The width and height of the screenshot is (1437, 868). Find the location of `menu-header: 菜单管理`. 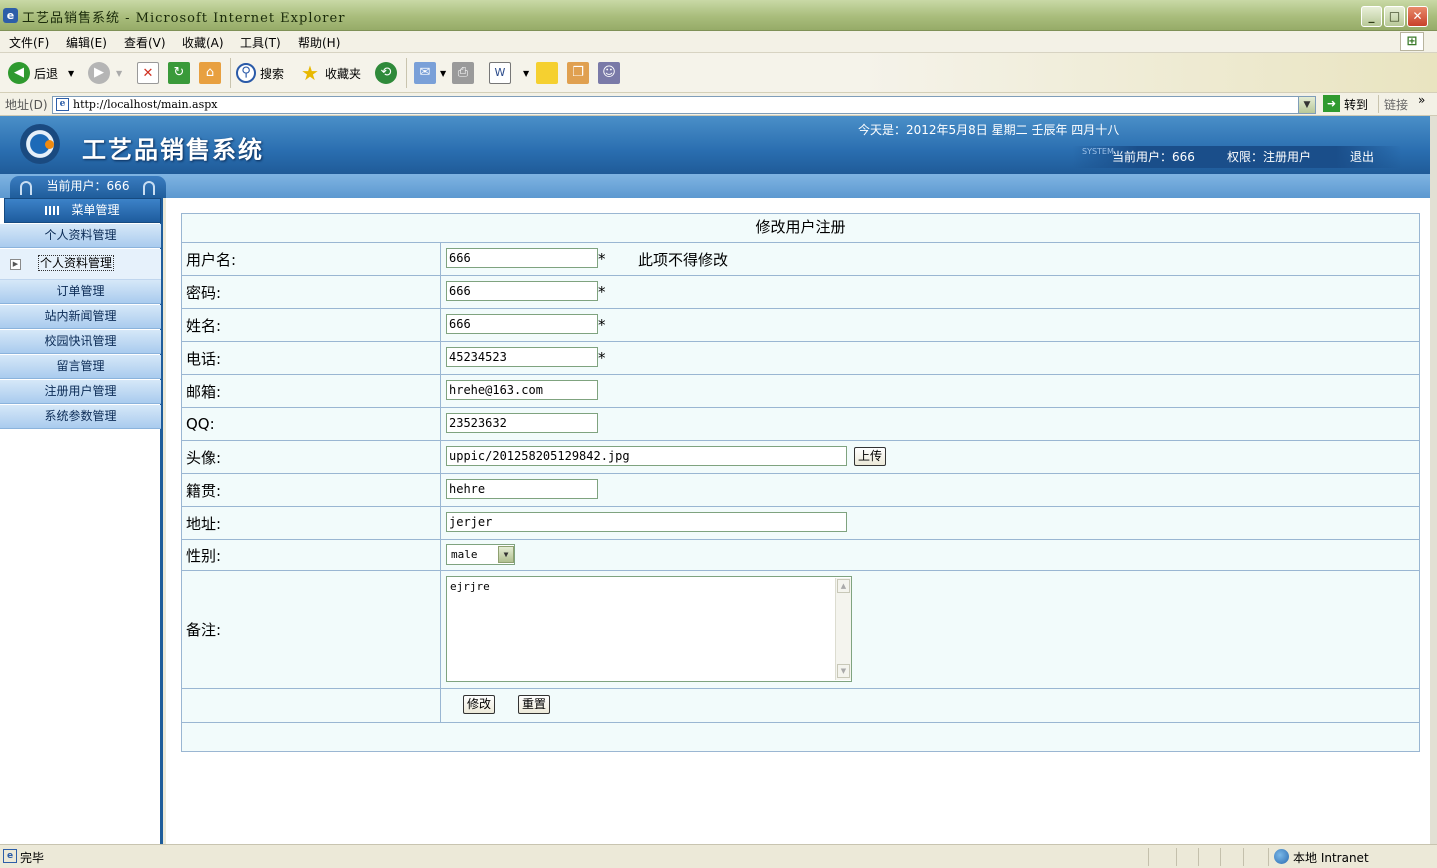

menu-header: 菜单管理 is located at coordinates (82, 210).